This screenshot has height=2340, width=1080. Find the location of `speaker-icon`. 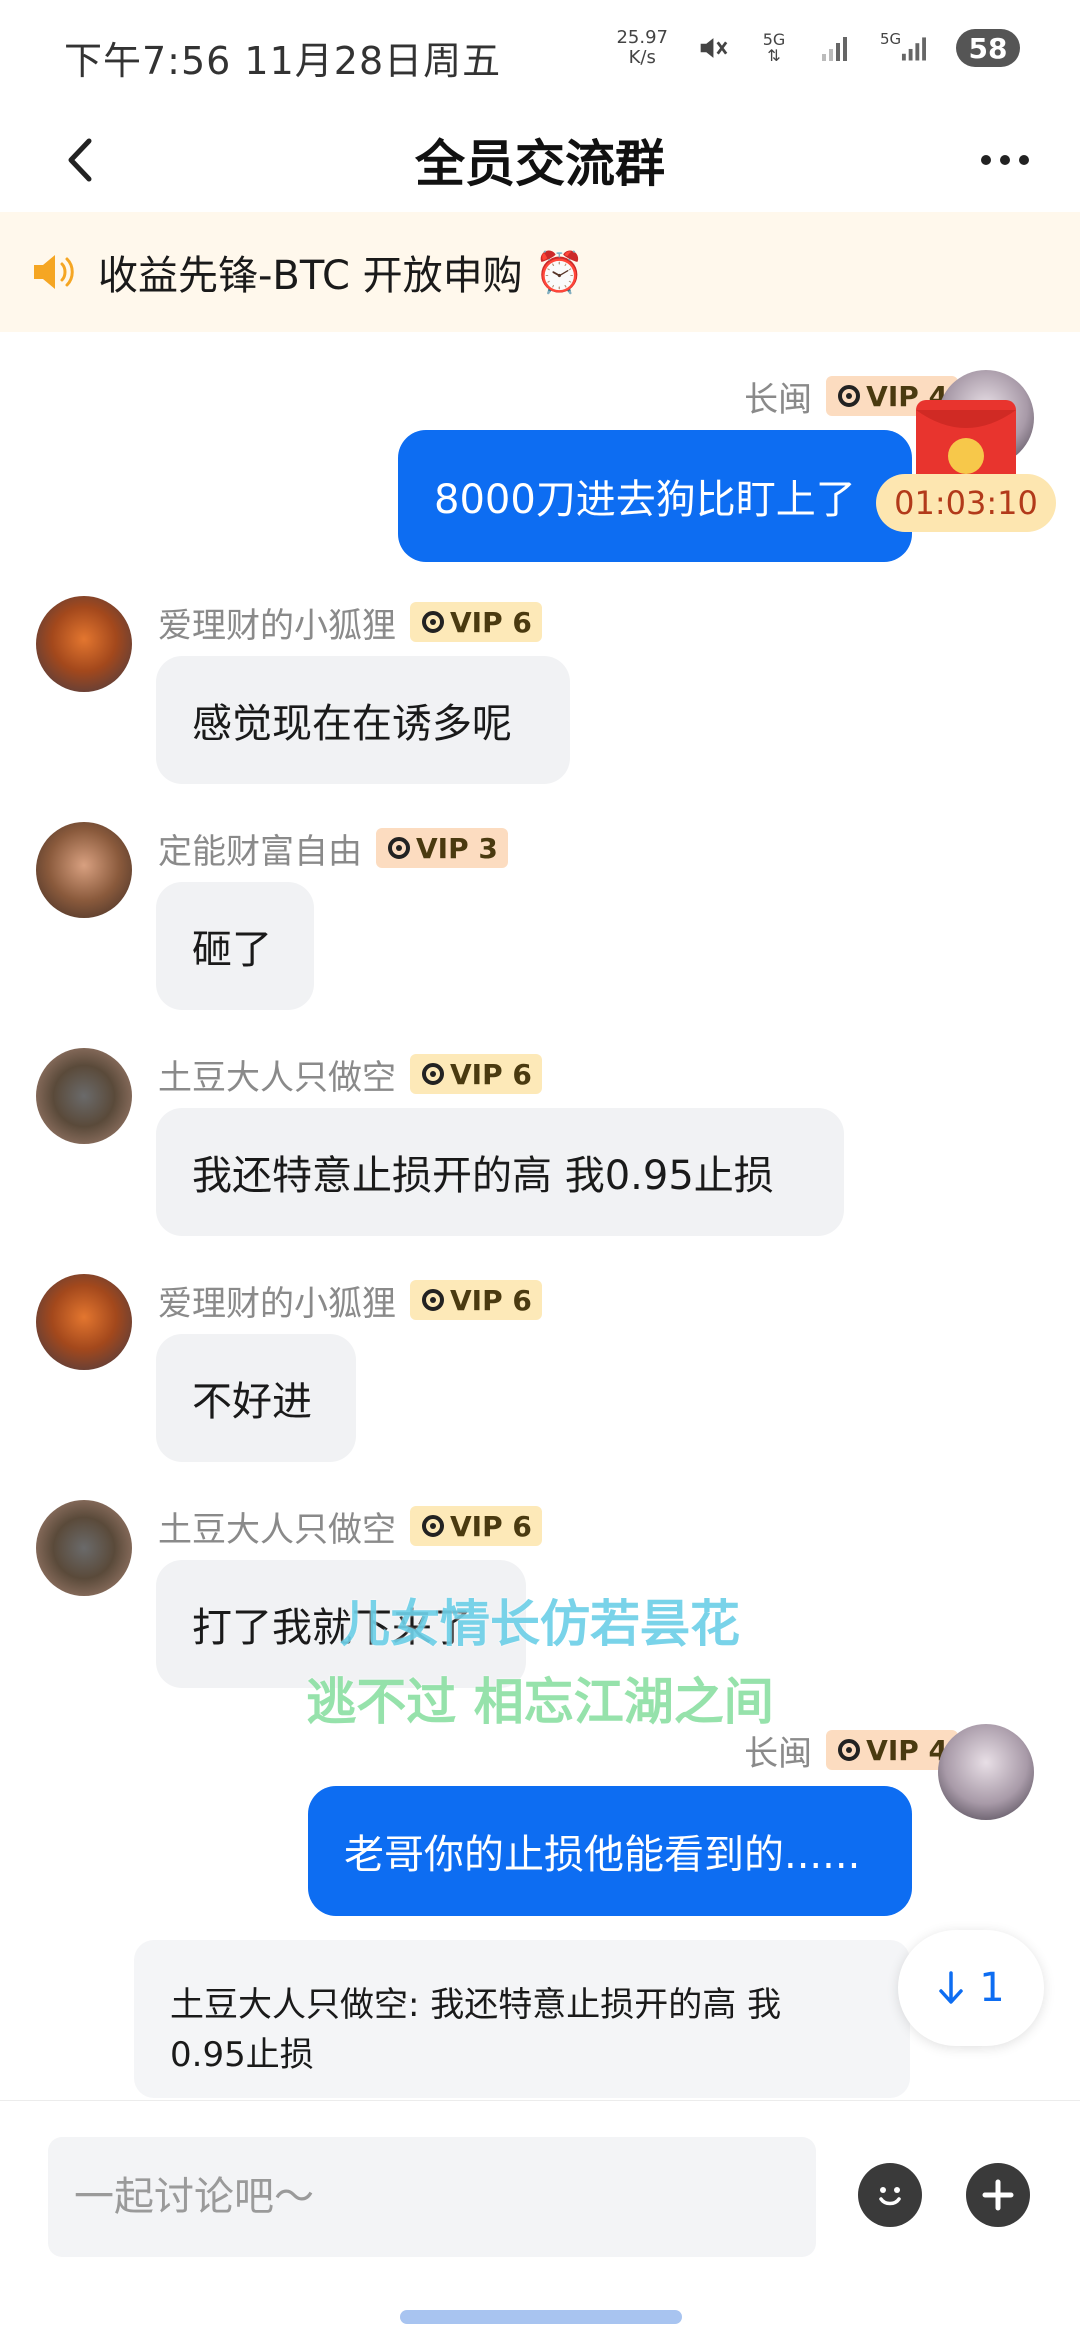

speaker-icon is located at coordinates (54, 272).